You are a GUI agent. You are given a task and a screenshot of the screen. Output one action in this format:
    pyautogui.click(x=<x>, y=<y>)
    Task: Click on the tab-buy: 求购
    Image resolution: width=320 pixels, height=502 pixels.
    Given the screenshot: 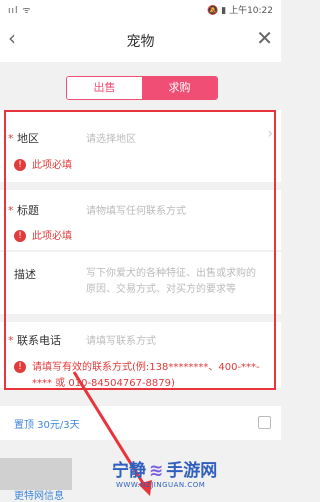 What is the action you would take?
    pyautogui.click(x=179, y=88)
    